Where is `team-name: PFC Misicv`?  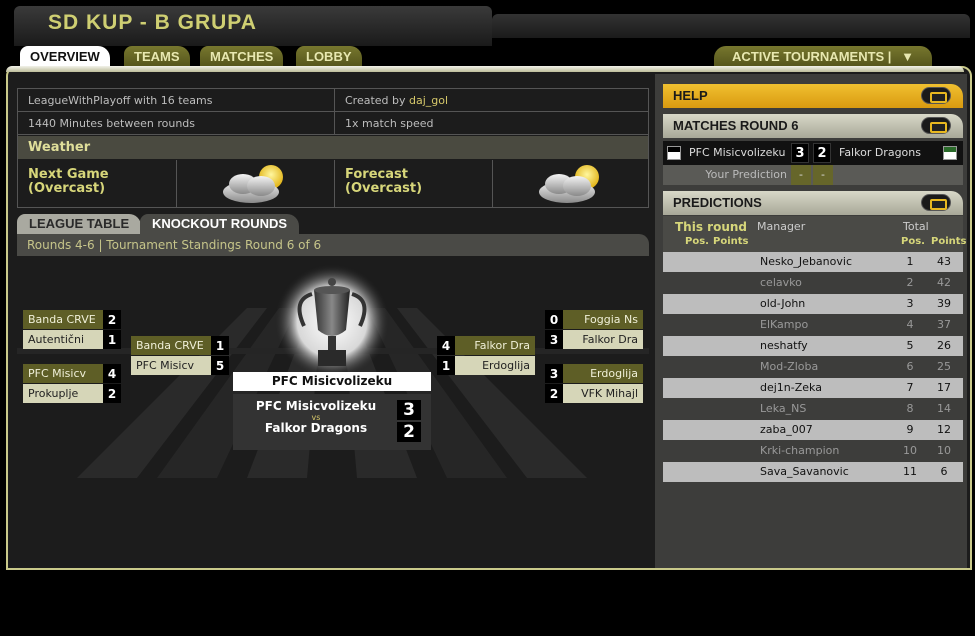 team-name: PFC Misicv is located at coordinates (171, 365).